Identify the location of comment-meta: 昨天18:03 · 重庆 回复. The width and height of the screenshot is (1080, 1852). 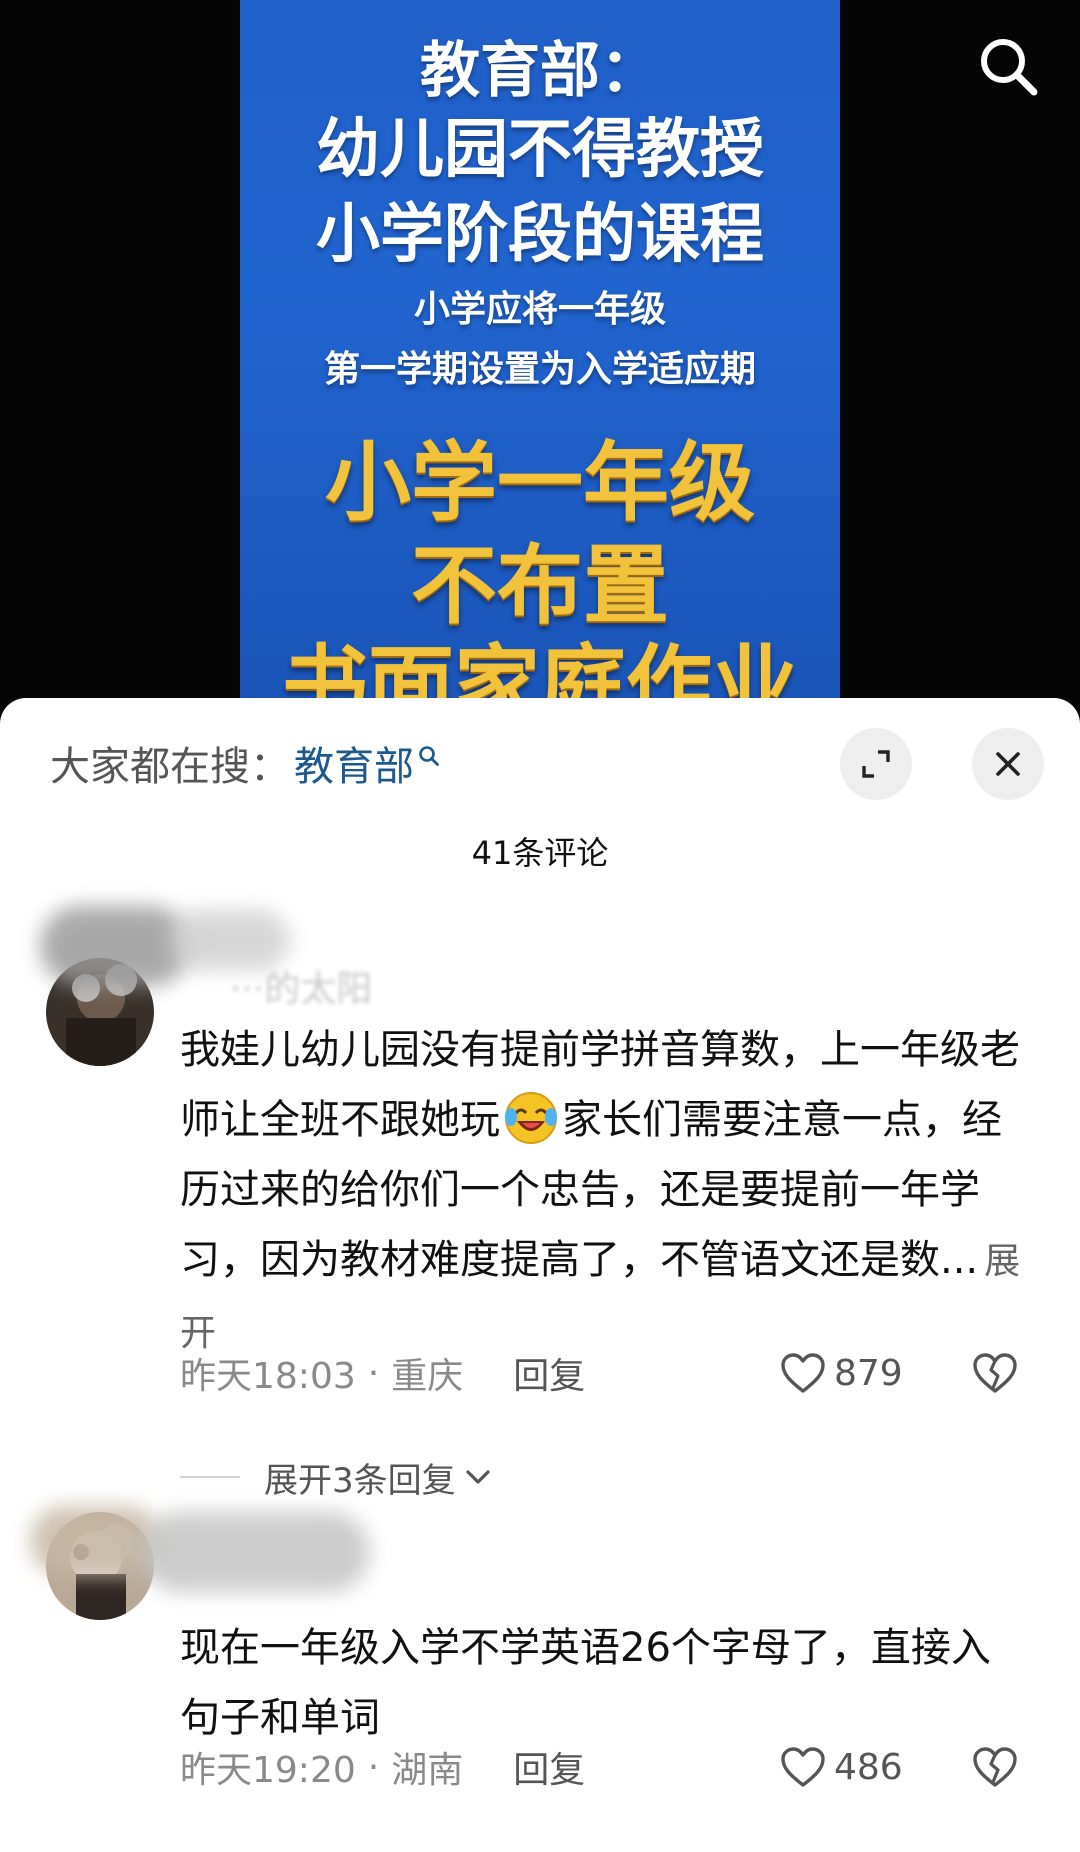
(382, 1373).